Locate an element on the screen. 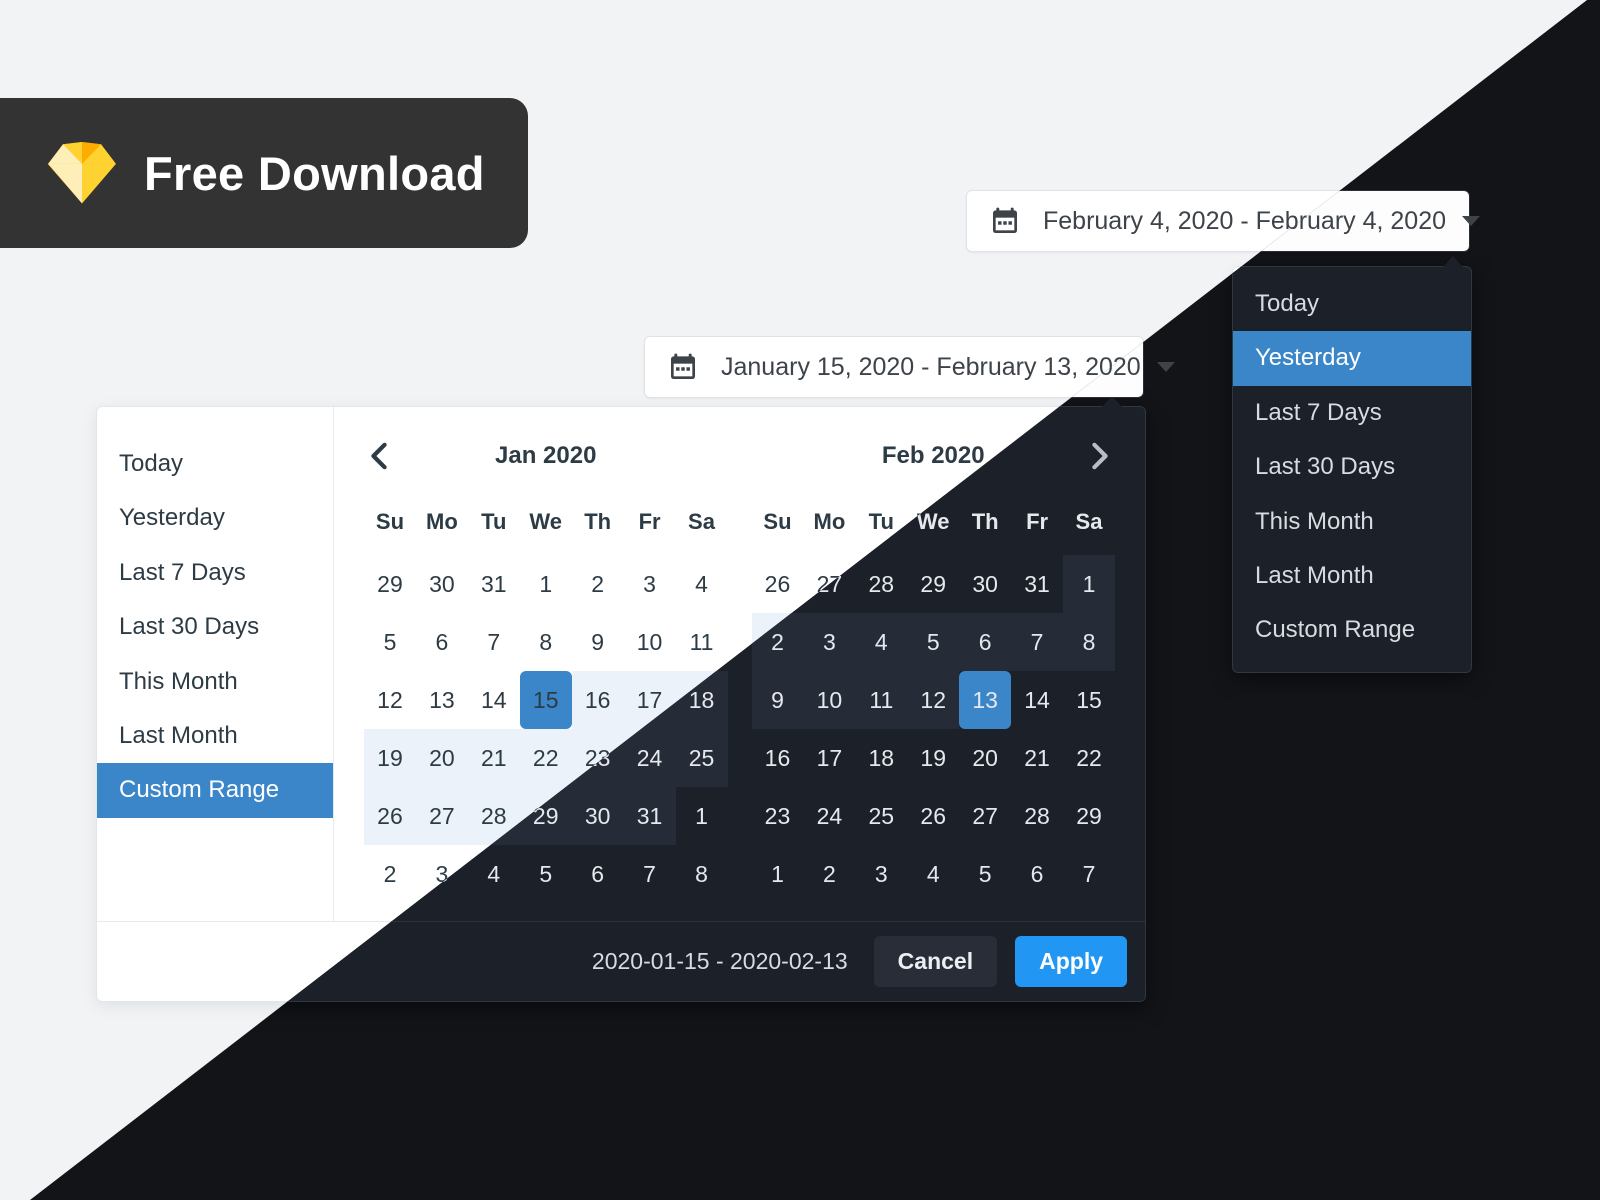 The height and width of the screenshot is (1200, 1600). range-item-today: Today is located at coordinates (1352, 304).